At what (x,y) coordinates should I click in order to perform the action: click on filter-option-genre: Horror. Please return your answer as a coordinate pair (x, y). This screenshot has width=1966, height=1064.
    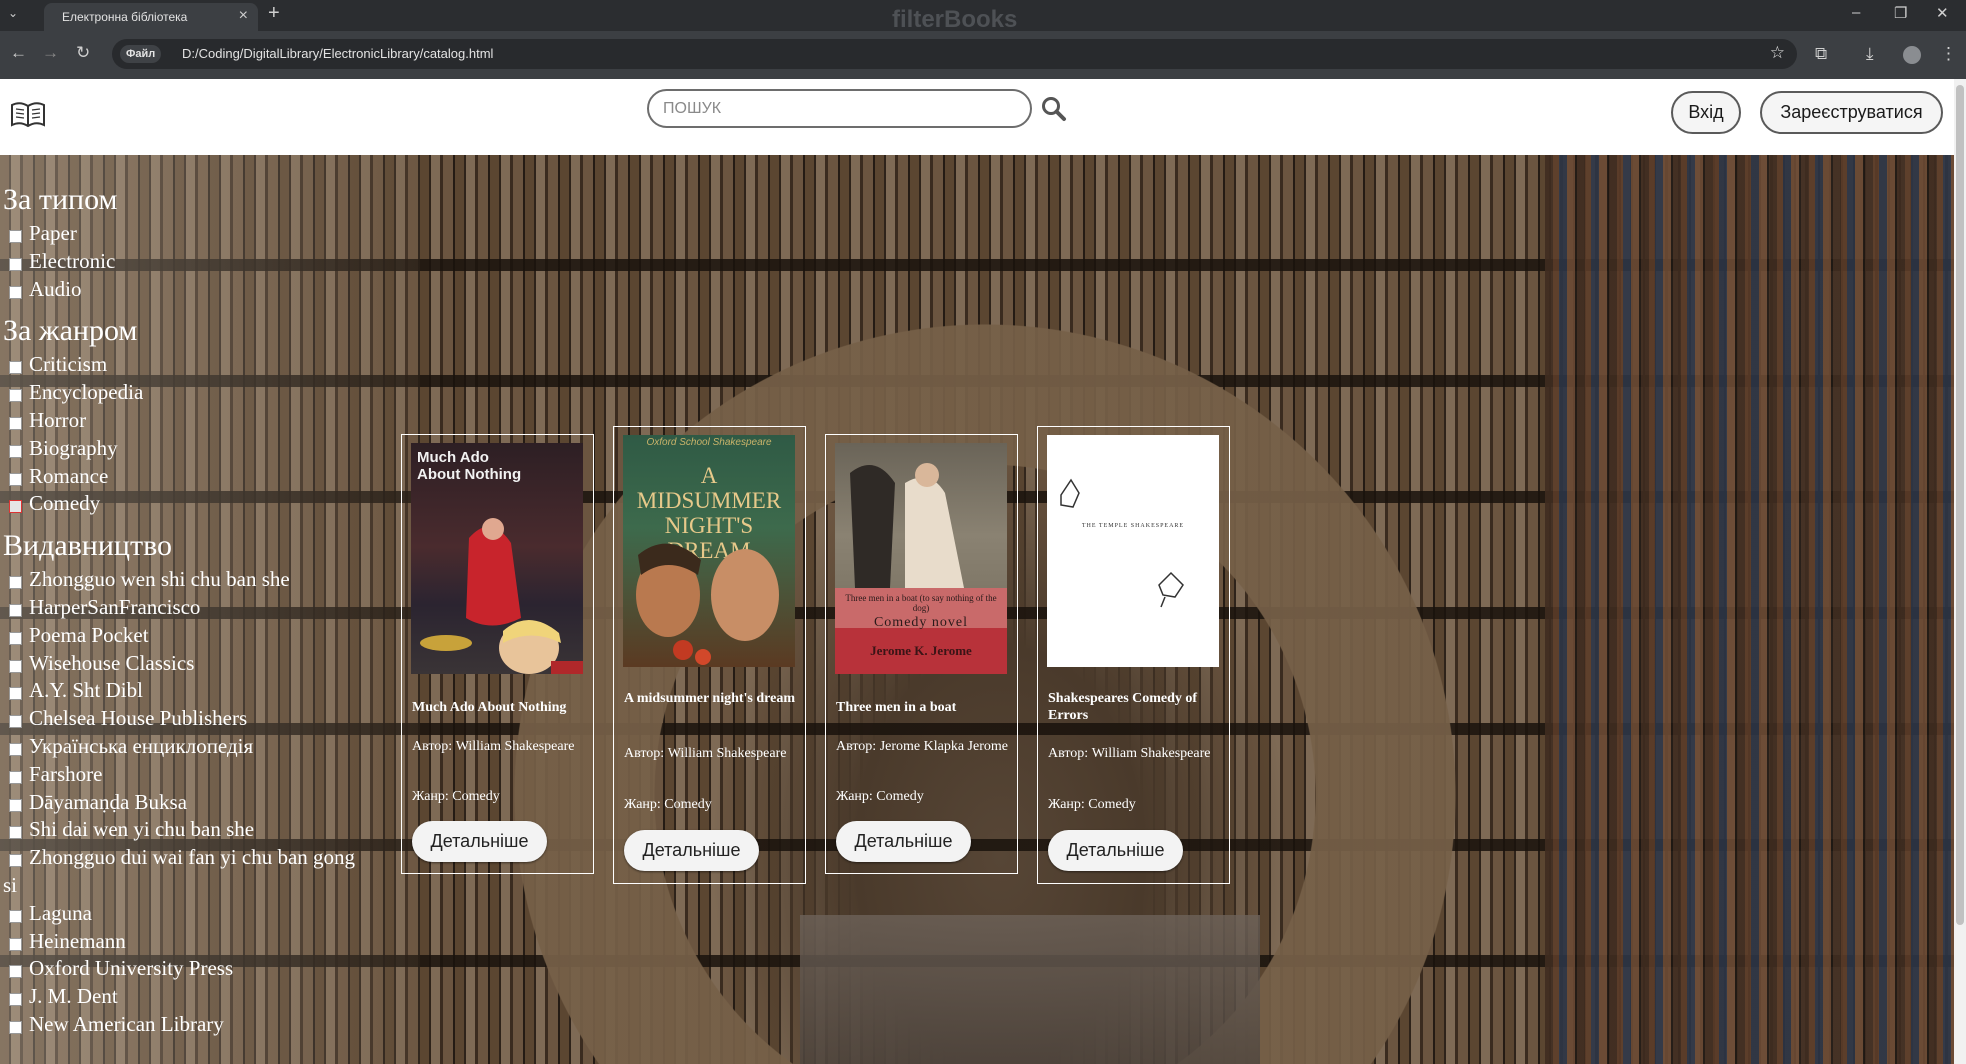
    Looking at the image, I should click on (183, 421).